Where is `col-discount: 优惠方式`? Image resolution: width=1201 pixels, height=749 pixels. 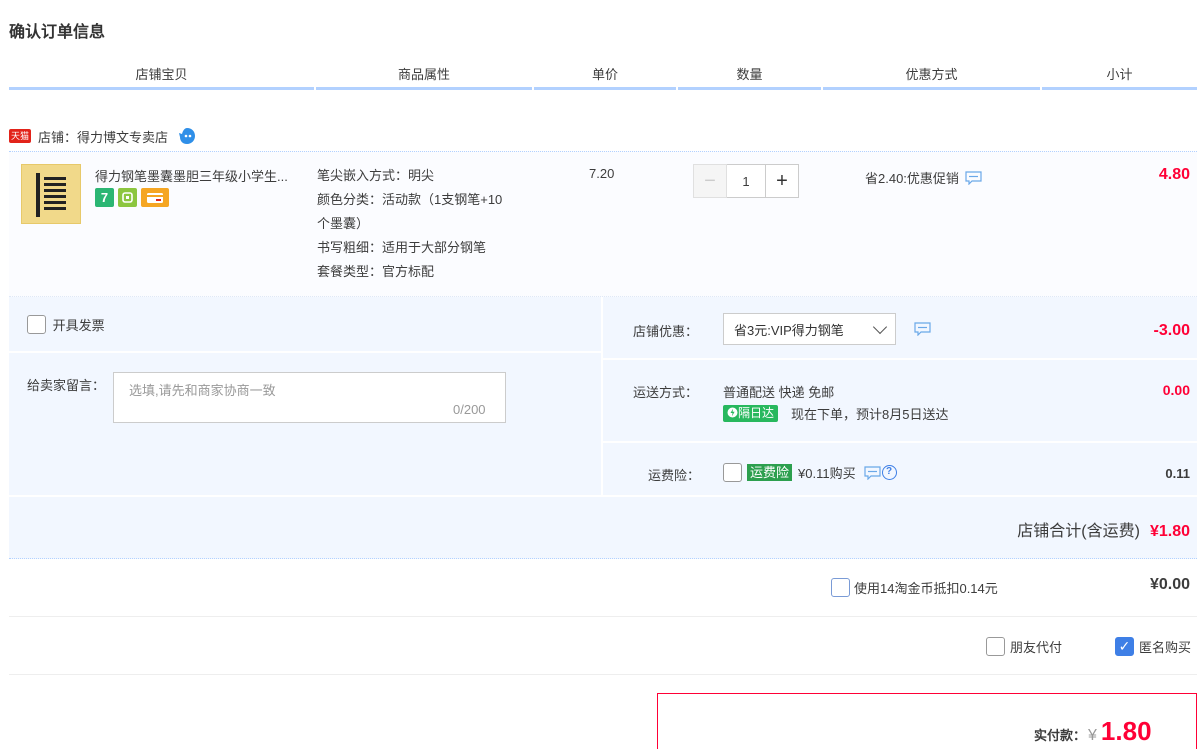 col-discount: 优惠方式 is located at coordinates (931, 75).